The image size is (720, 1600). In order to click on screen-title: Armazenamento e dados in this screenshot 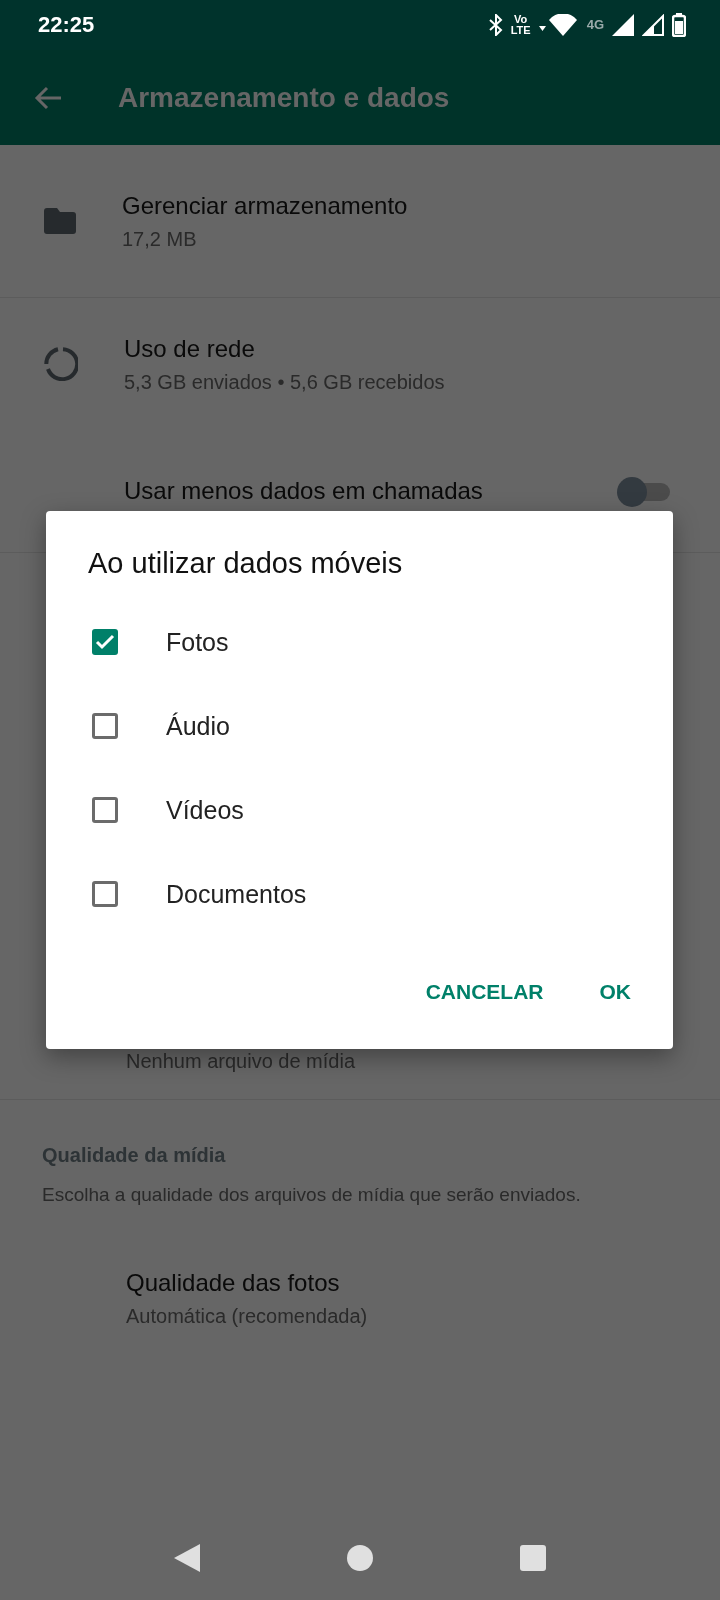, I will do `click(284, 97)`.